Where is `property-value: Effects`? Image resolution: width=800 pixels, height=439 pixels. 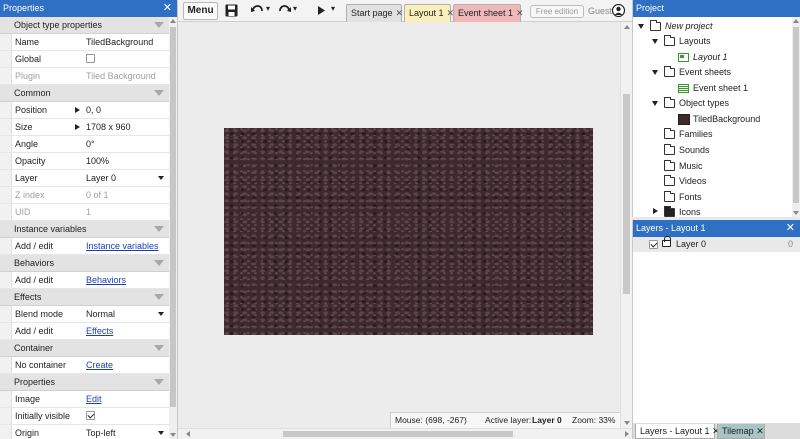
property-value: Effects is located at coordinates (127, 331).